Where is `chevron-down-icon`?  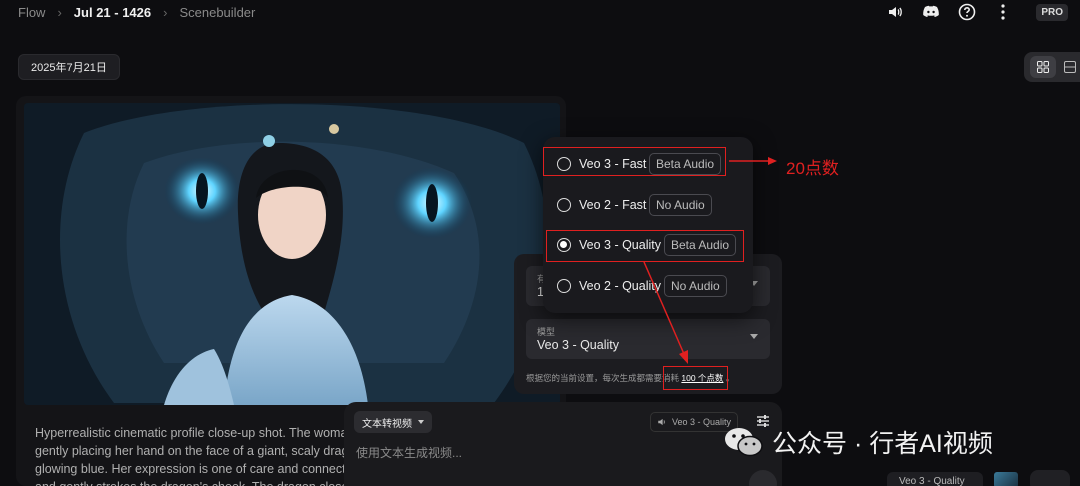
chevron-down-icon is located at coordinates (421, 422).